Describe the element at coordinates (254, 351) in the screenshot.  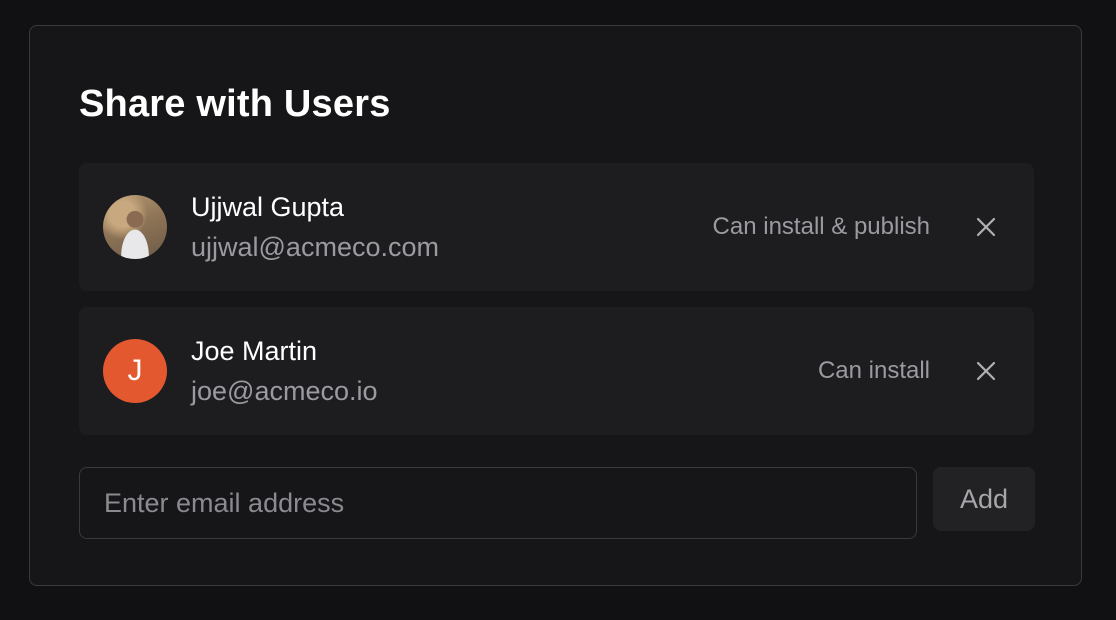
I see `user-name: Joe Martin` at that location.